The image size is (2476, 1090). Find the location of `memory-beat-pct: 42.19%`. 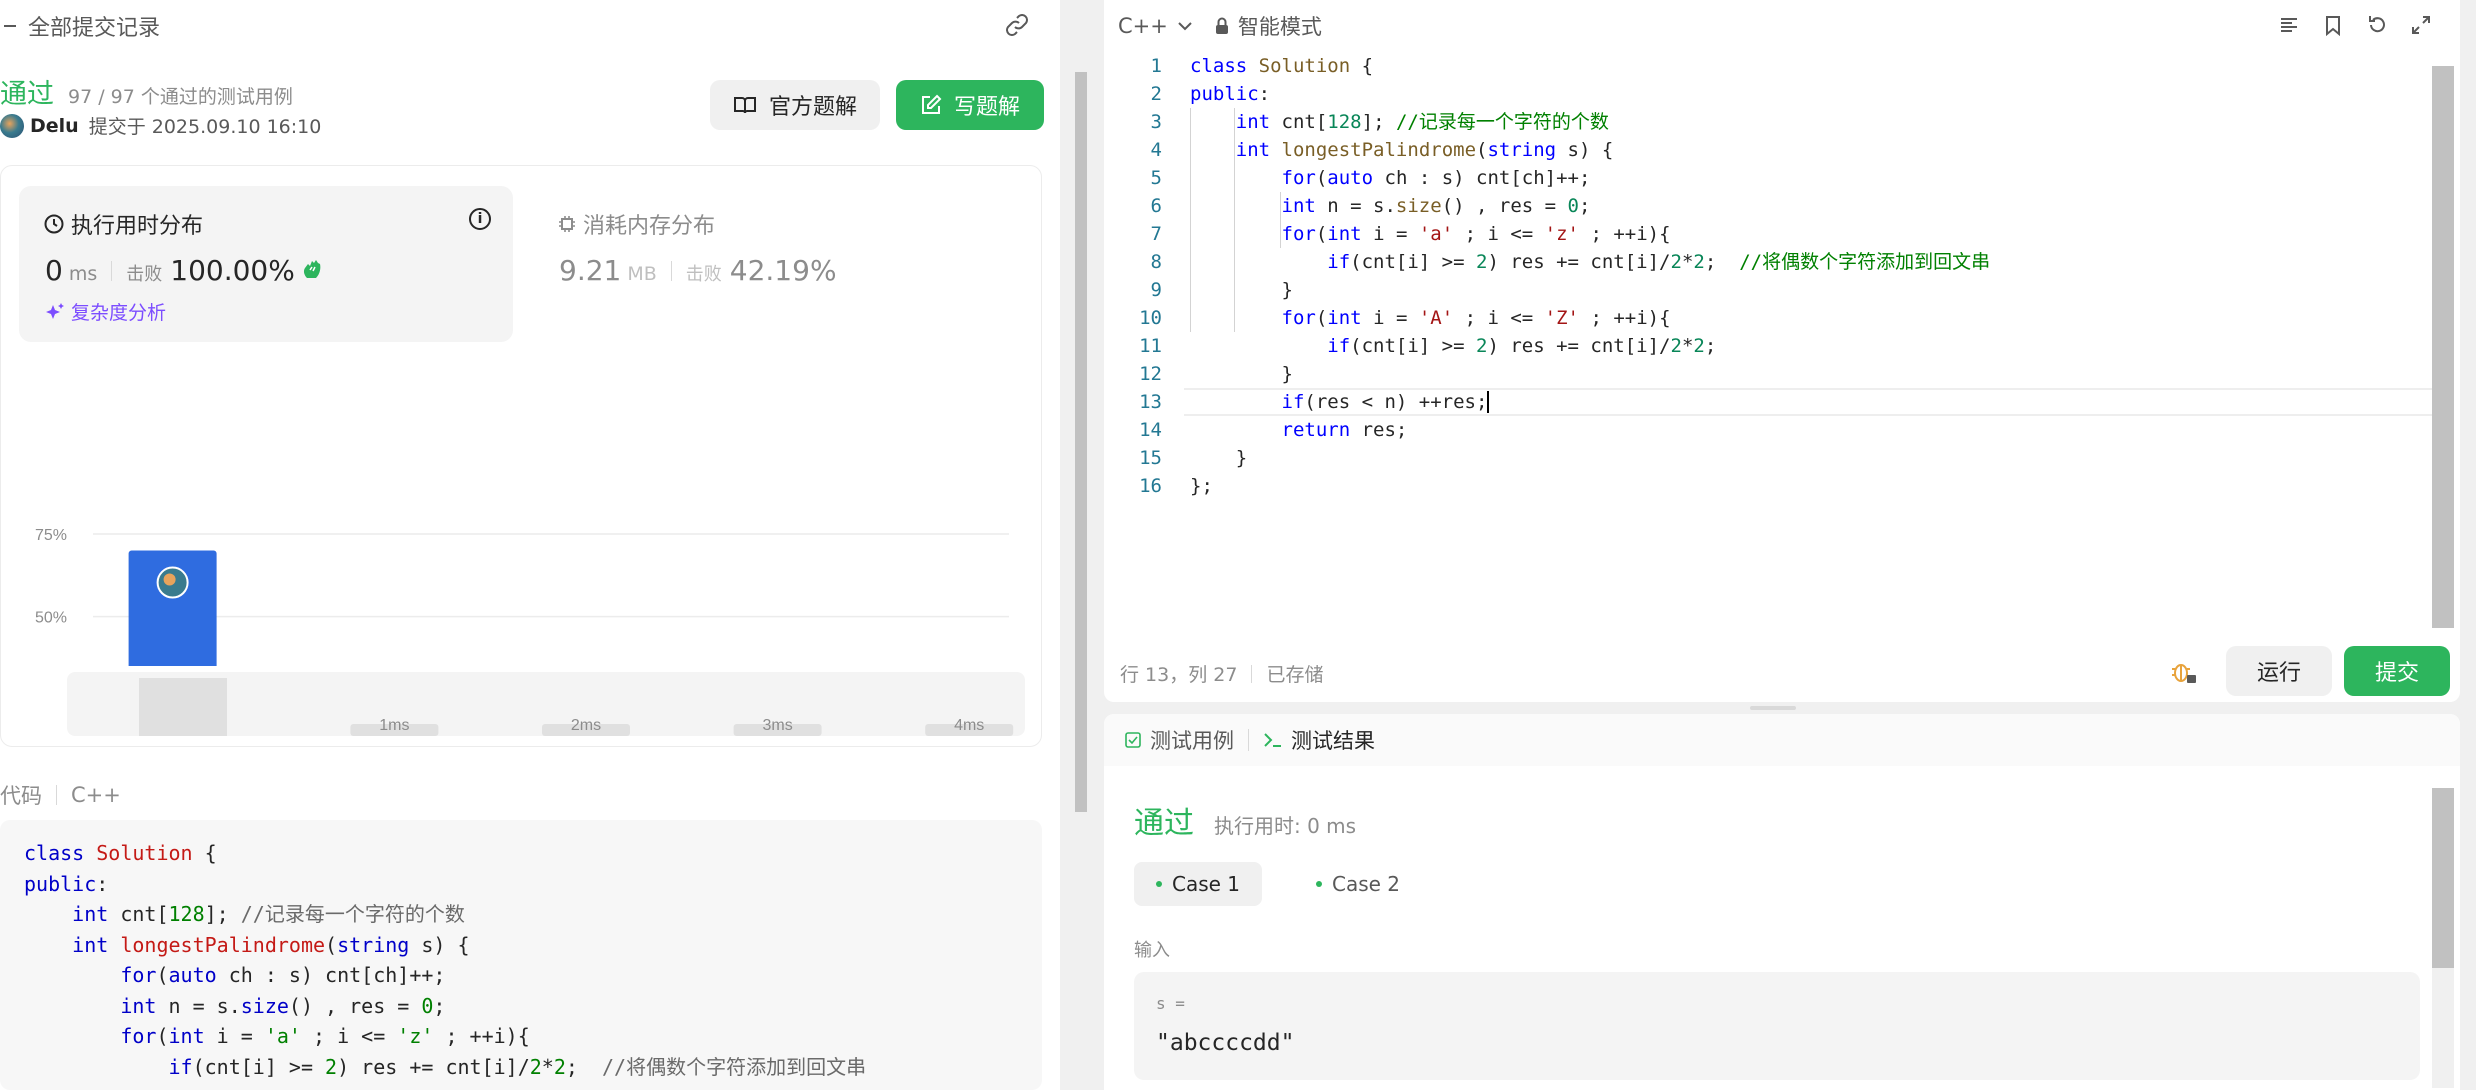

memory-beat-pct: 42.19% is located at coordinates (783, 270).